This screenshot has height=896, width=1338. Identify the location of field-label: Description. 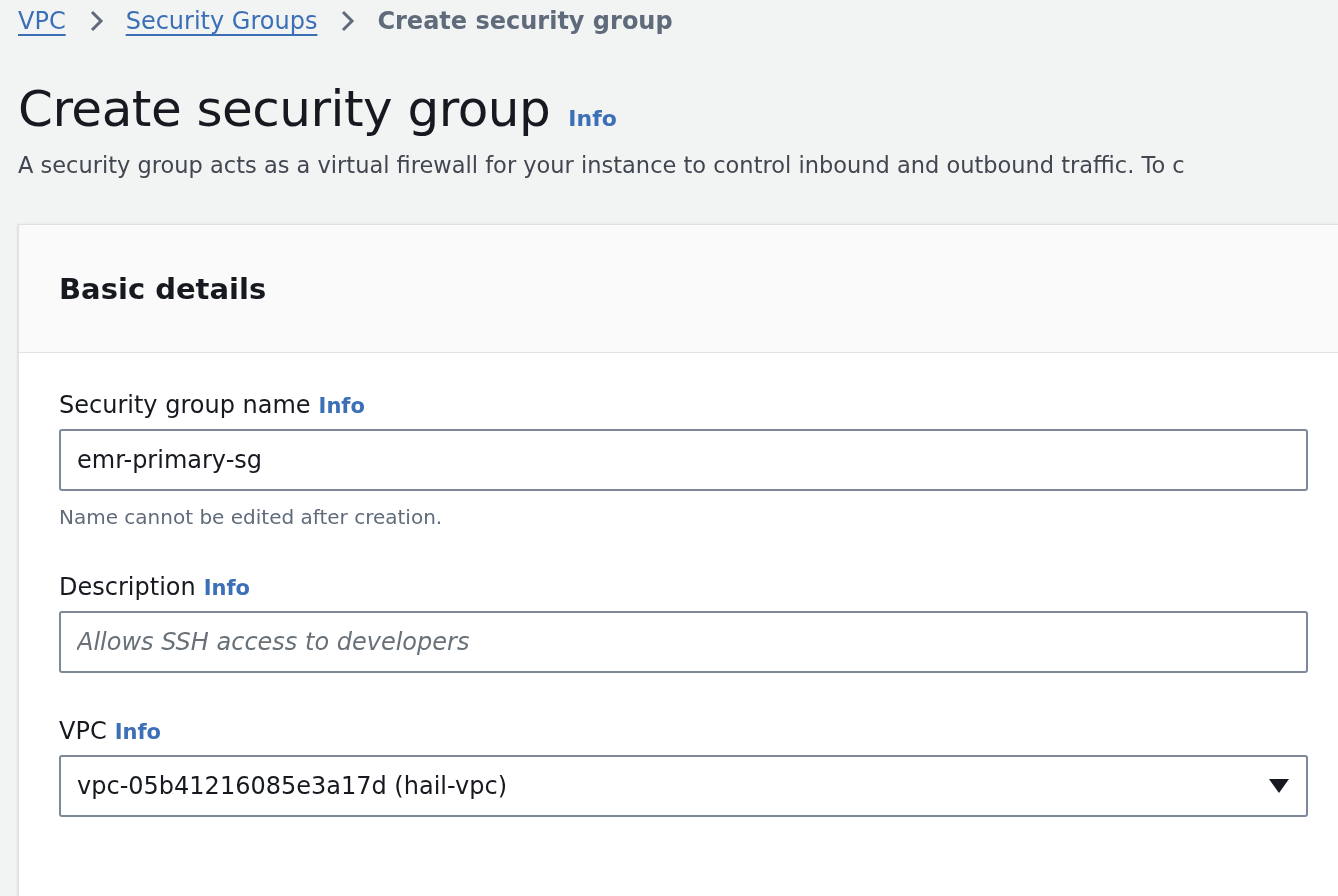
(127, 587).